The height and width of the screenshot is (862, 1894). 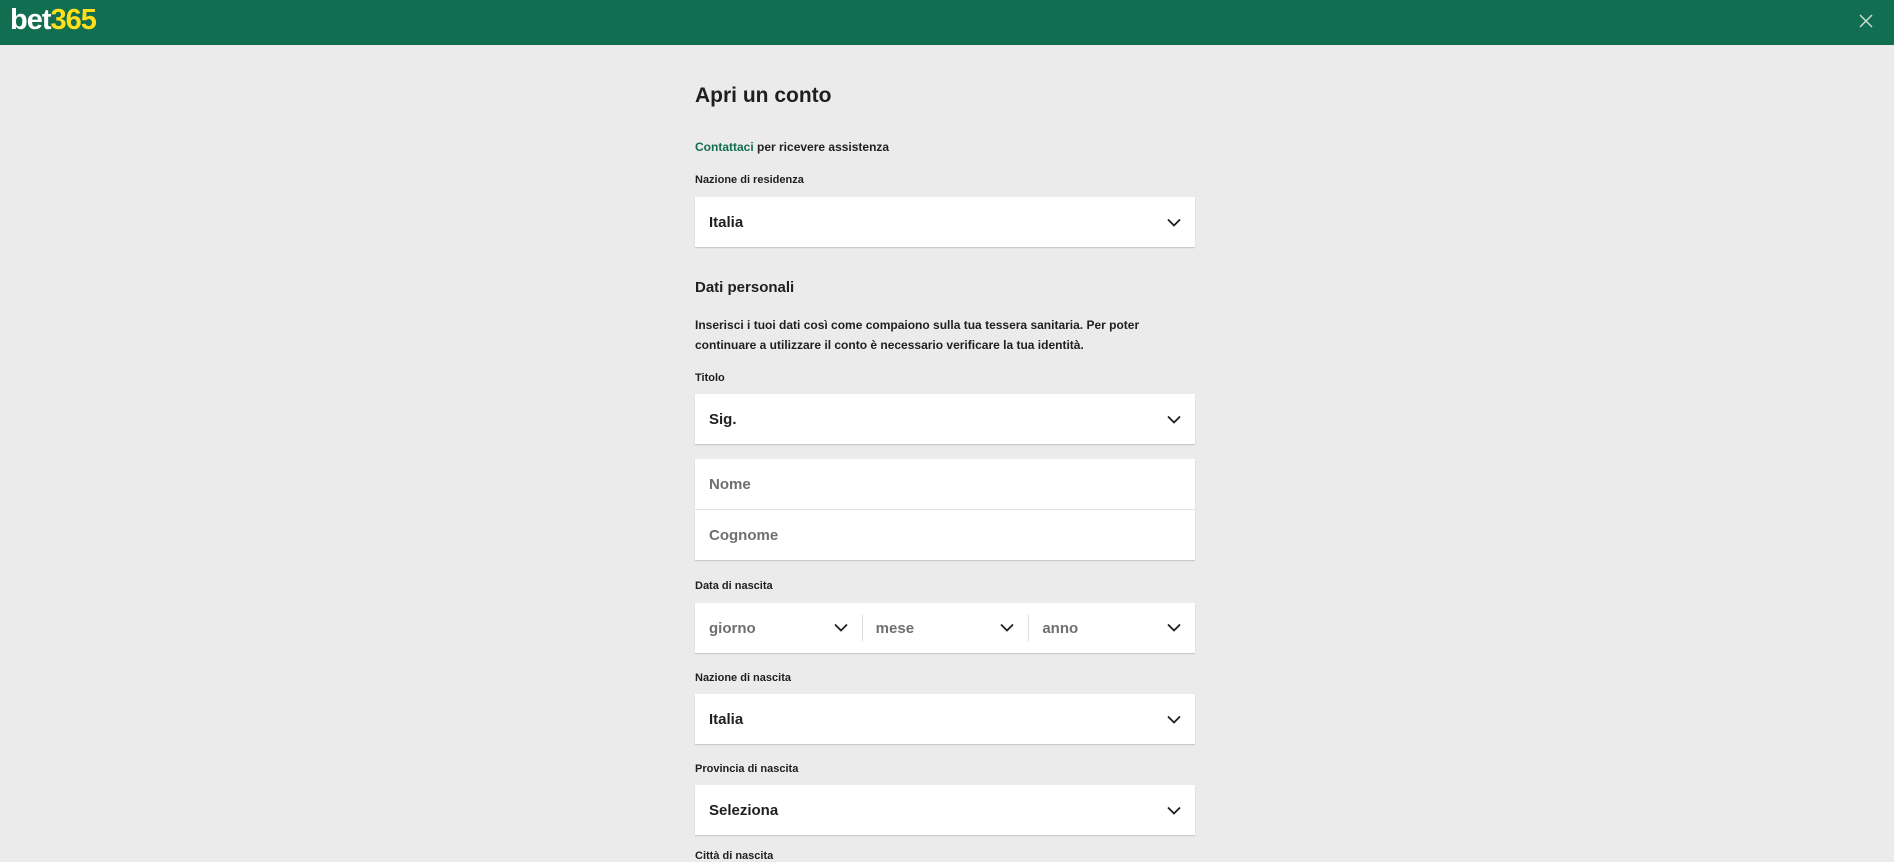 I want to click on birth-year-select: anno, so click(x=1111, y=628).